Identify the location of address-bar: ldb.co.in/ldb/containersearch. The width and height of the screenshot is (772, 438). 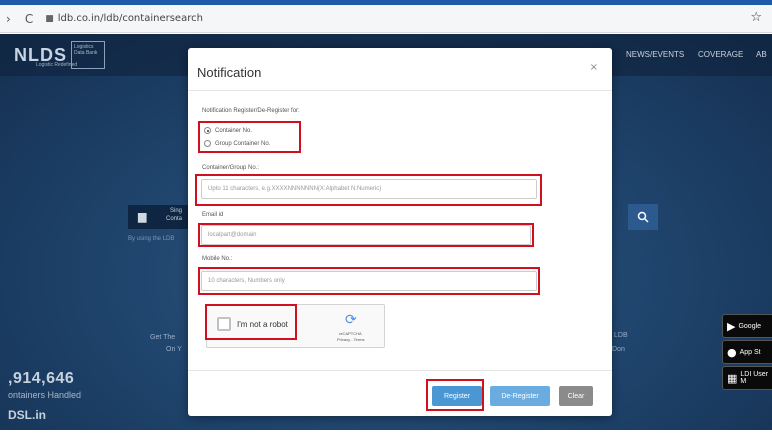
(130, 18).